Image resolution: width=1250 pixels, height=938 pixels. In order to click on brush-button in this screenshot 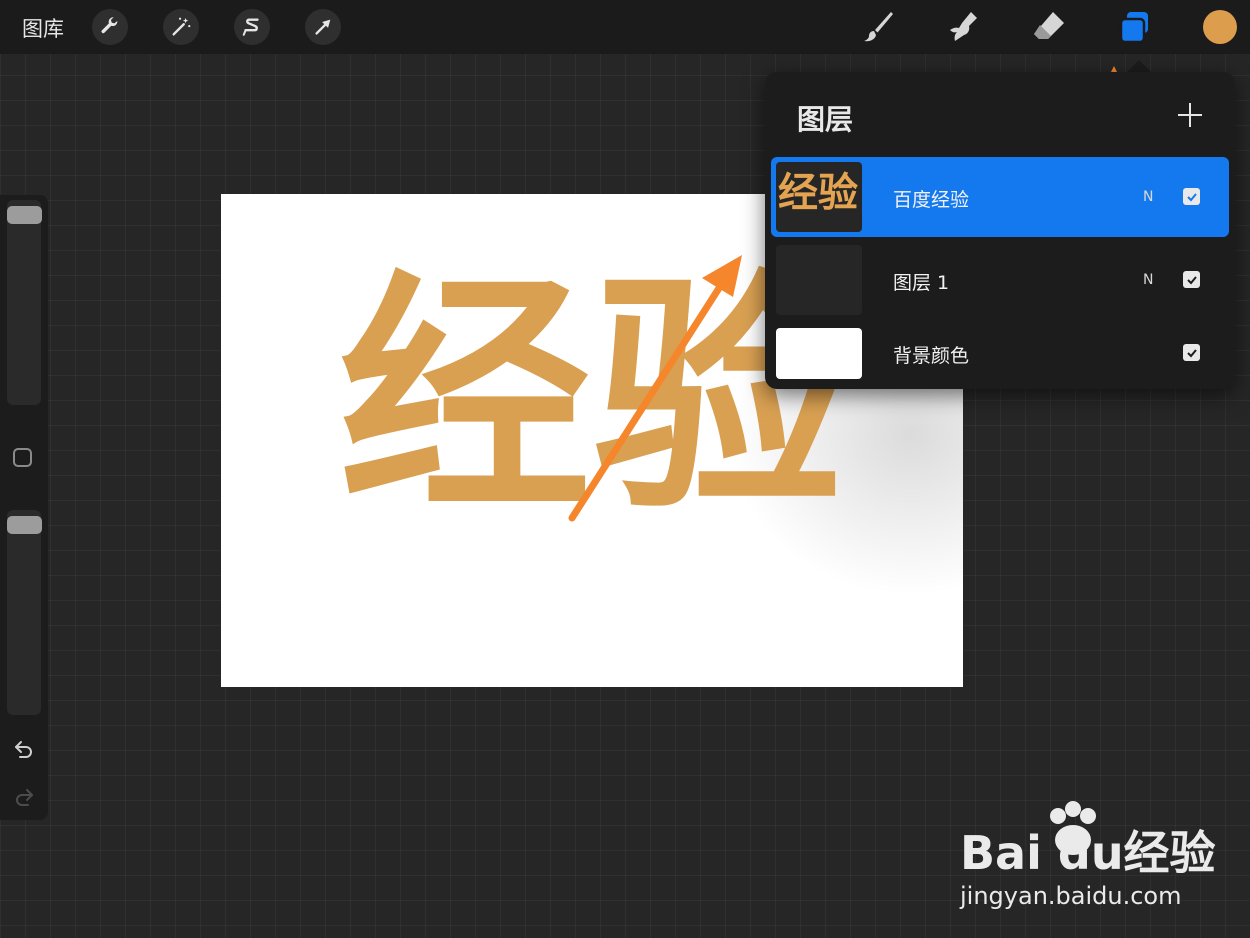, I will do `click(878, 27)`.